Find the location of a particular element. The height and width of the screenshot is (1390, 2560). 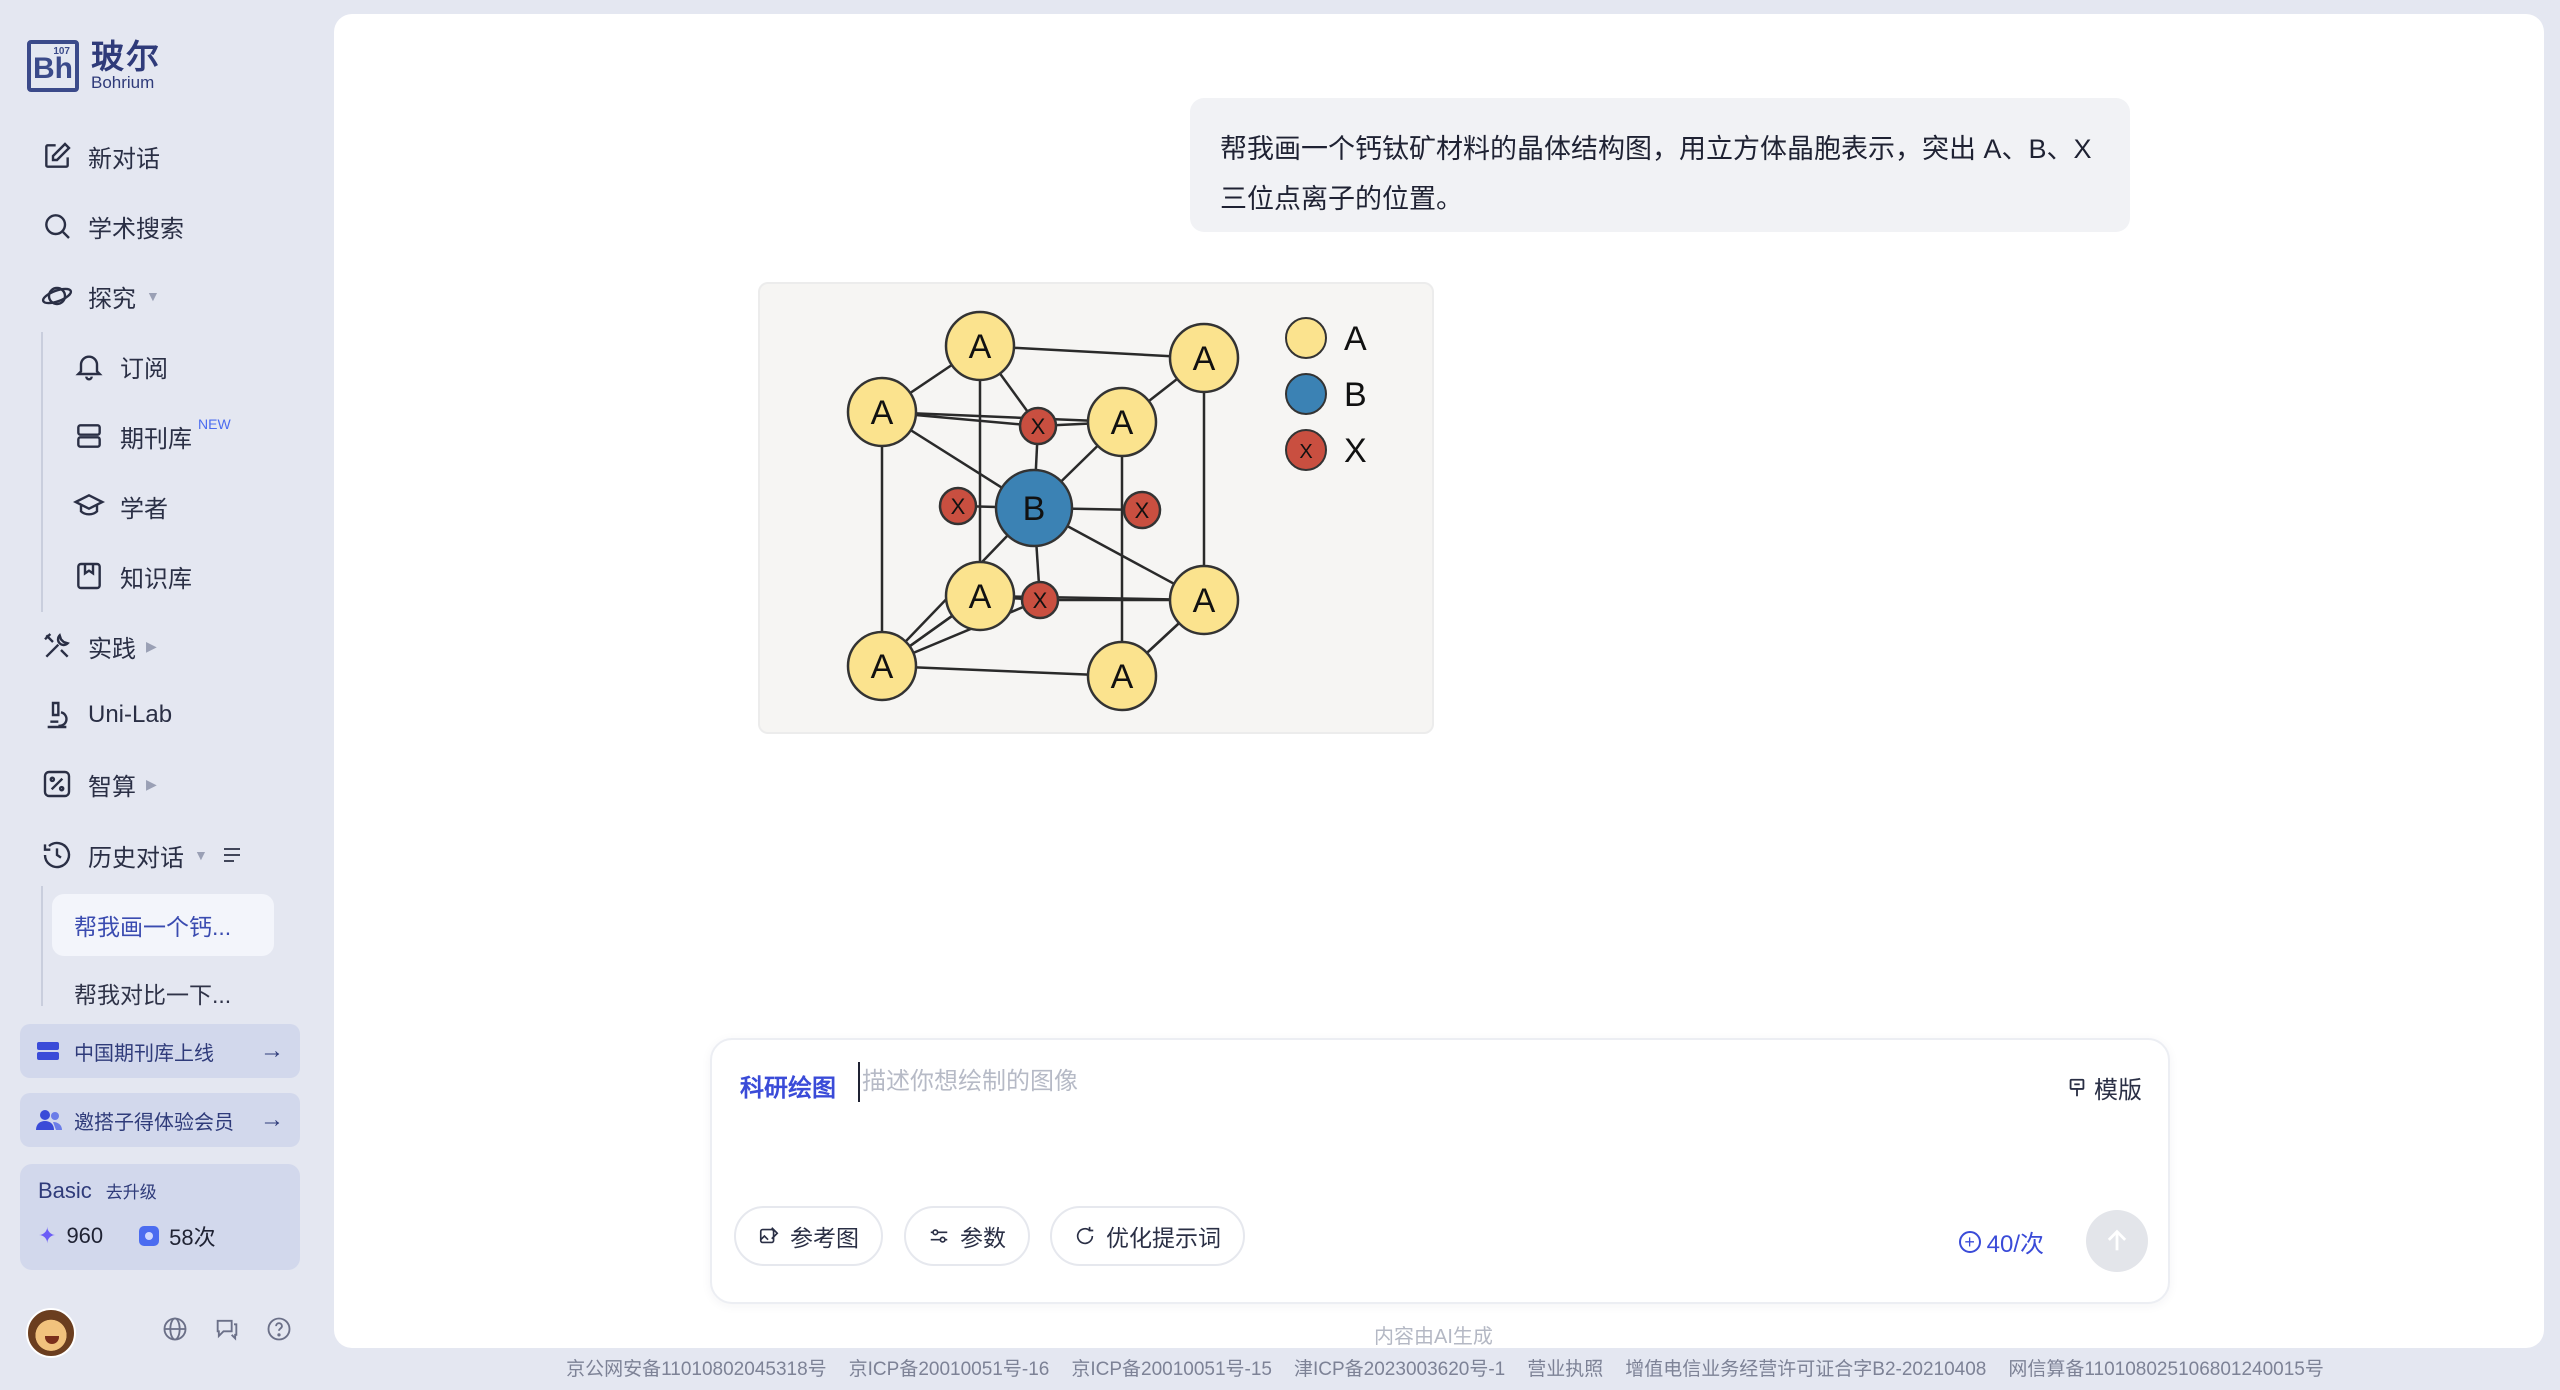

globe-icon is located at coordinates (175, 1329).